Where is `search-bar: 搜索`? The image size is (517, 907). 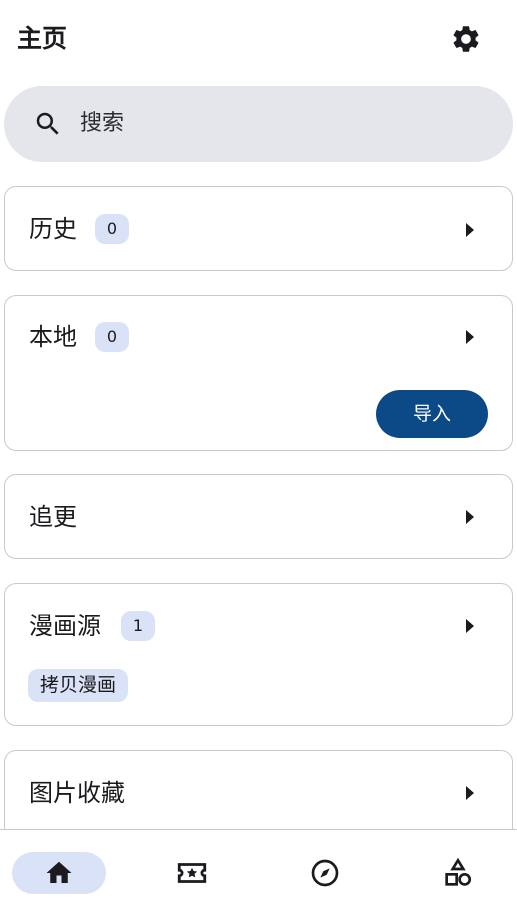 search-bar: 搜索 is located at coordinates (258, 124).